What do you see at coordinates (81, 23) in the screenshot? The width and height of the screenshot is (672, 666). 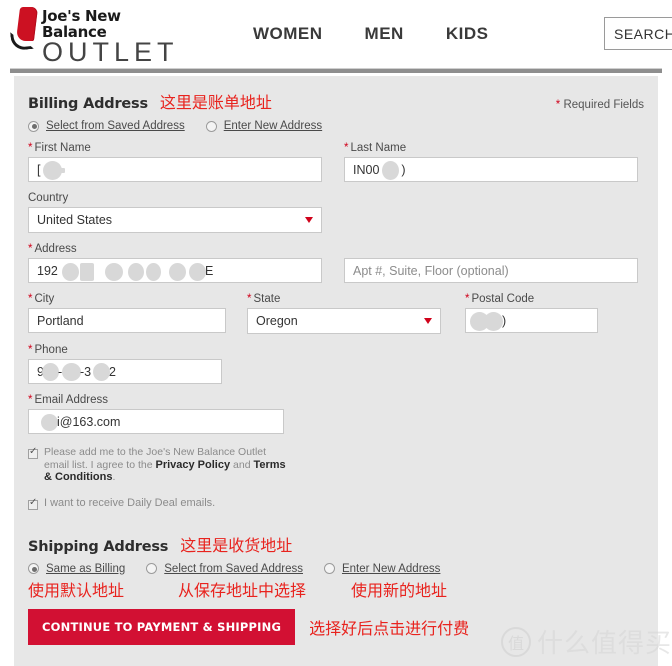 I see `logo-top-text: Joe's New Balance` at bounding box center [81, 23].